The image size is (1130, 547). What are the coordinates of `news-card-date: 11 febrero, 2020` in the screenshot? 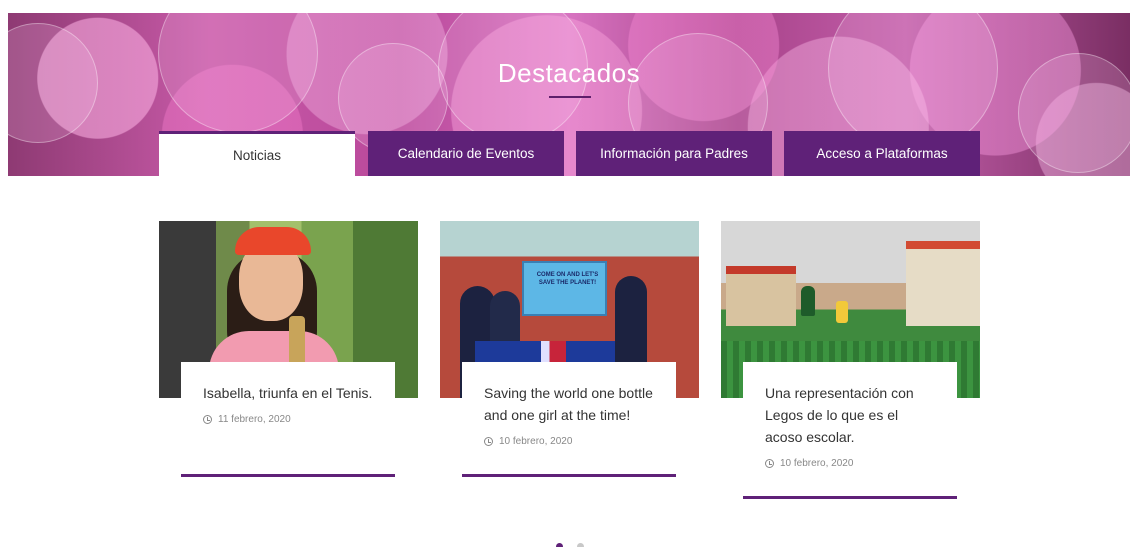 It's located at (288, 419).